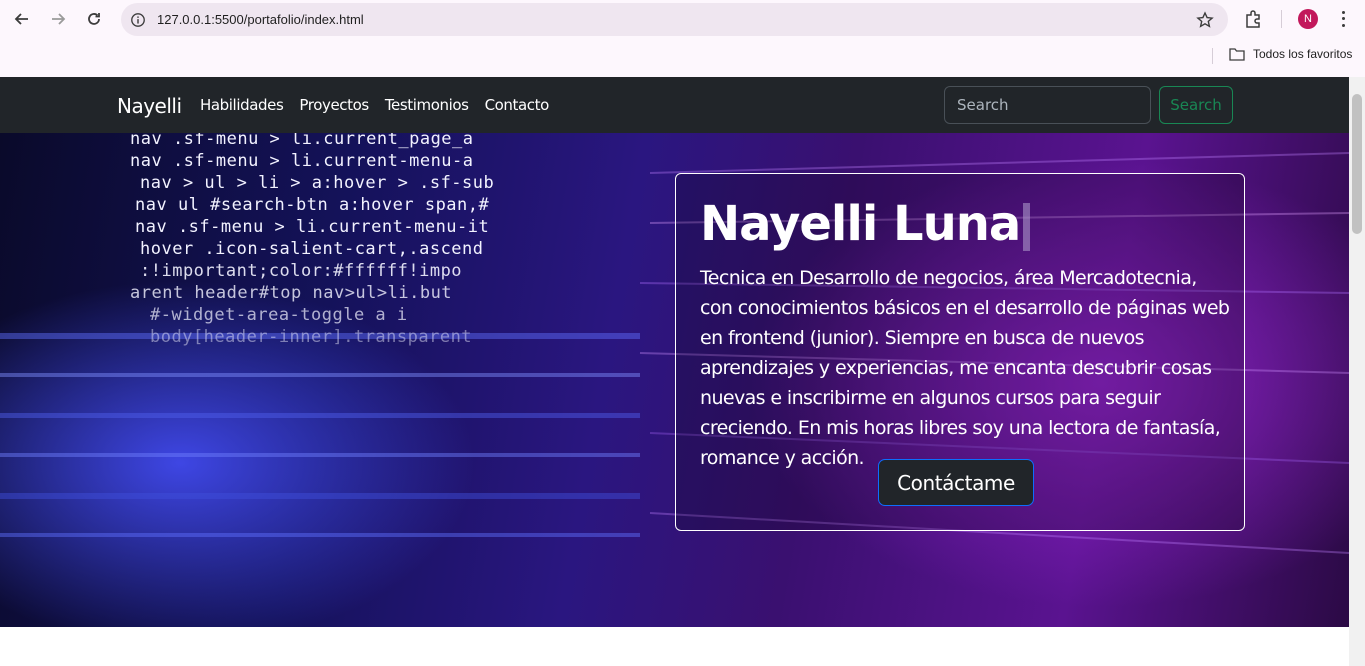 This screenshot has height=666, width=1365. Describe the element at coordinates (58, 19) in the screenshot. I see `forward-icon` at that location.